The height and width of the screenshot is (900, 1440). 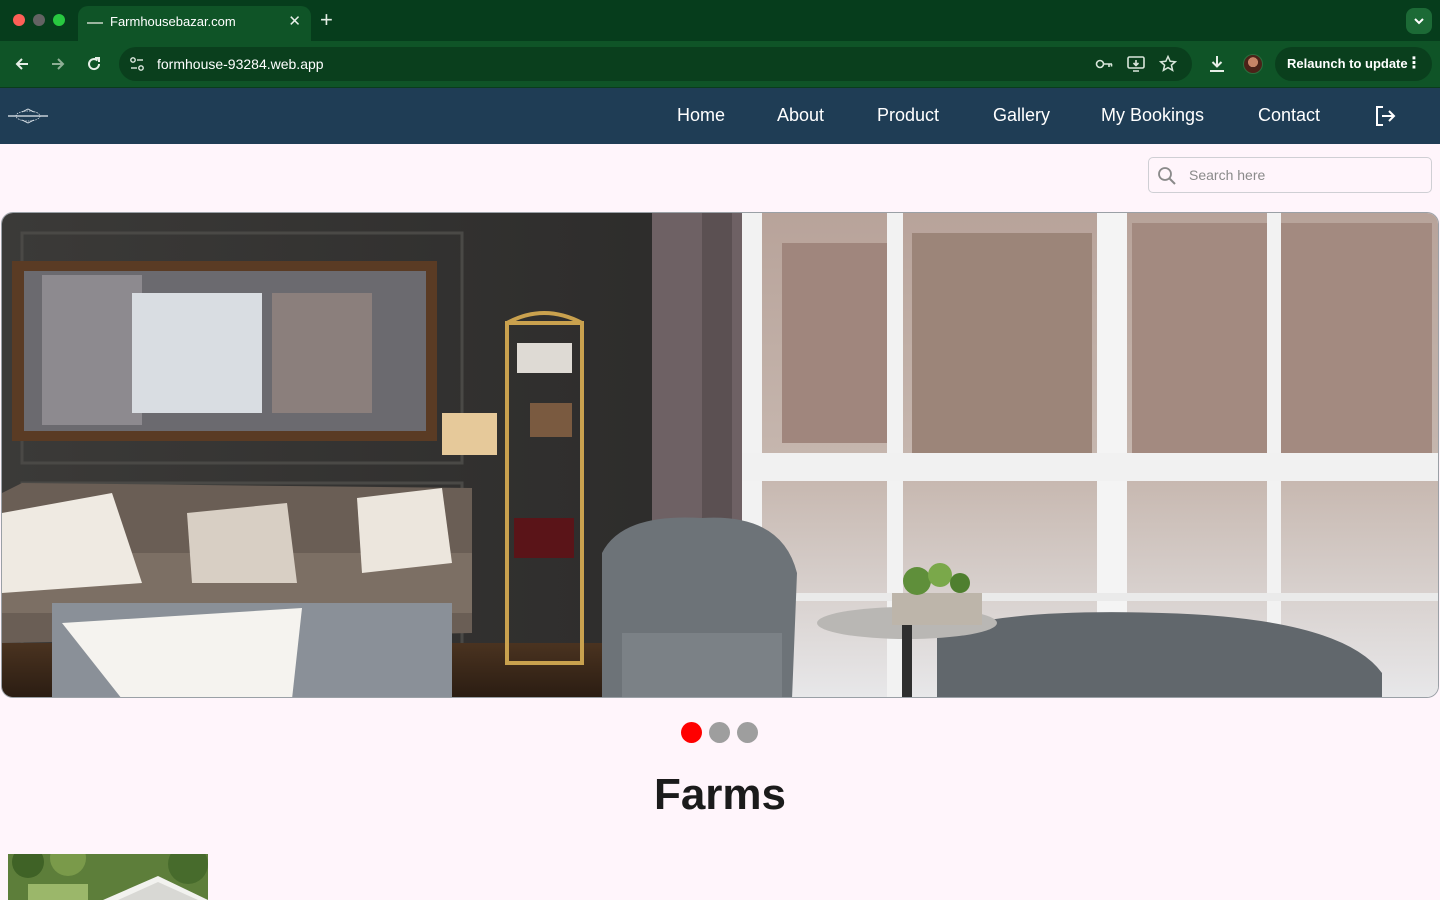 I want to click on download-button, so click(x=1217, y=64).